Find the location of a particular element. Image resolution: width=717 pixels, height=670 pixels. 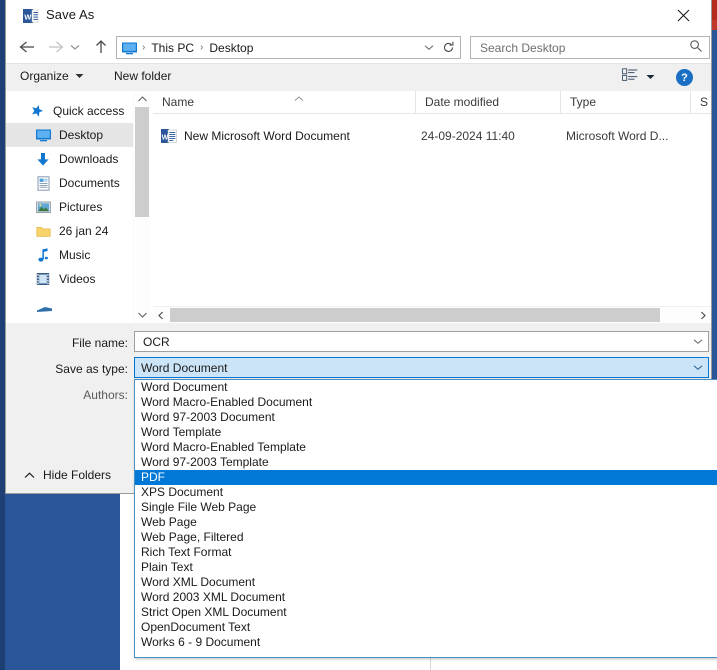

sidebar-item-quick-access: Quick access is located at coordinates (78, 111).